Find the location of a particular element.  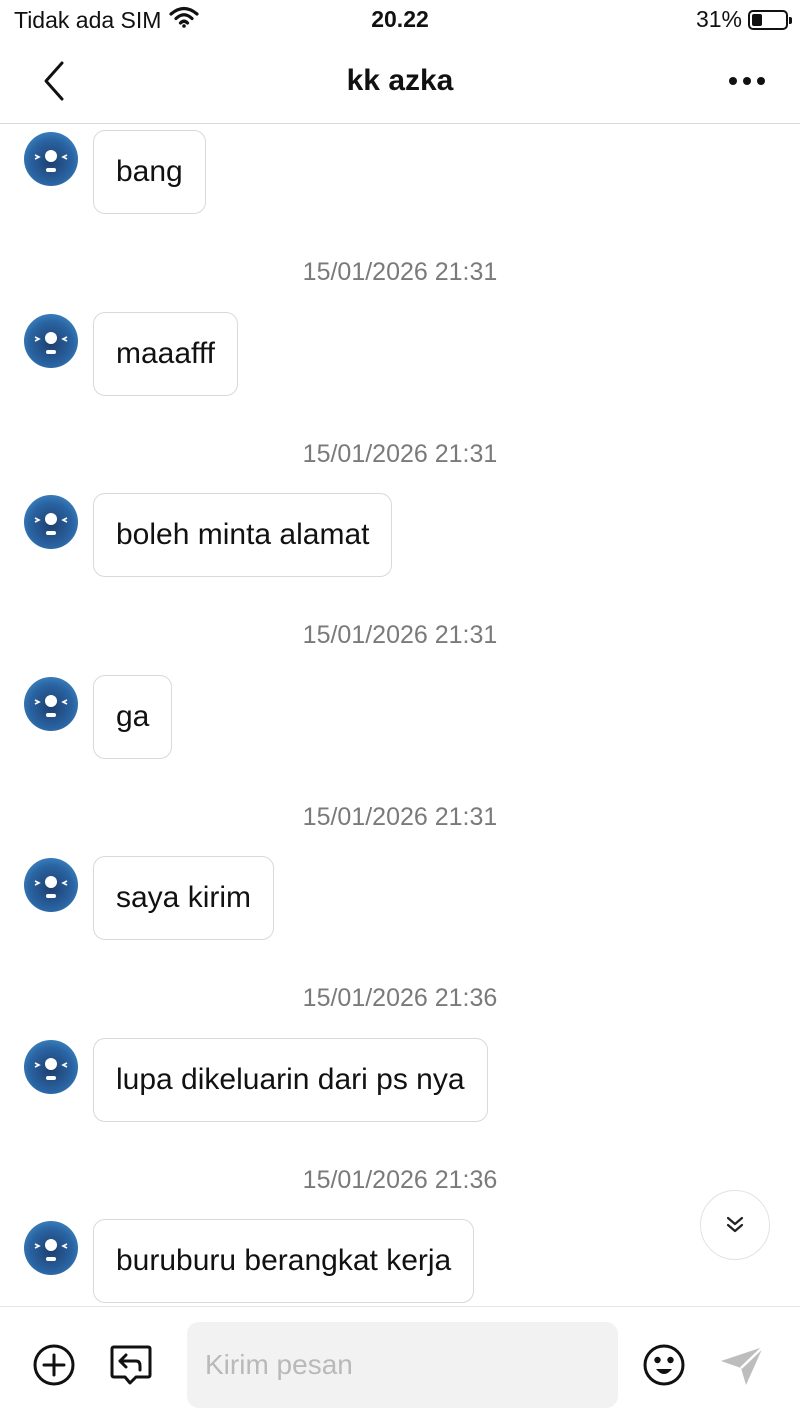

more-horizontal-icon is located at coordinates (733, 81).